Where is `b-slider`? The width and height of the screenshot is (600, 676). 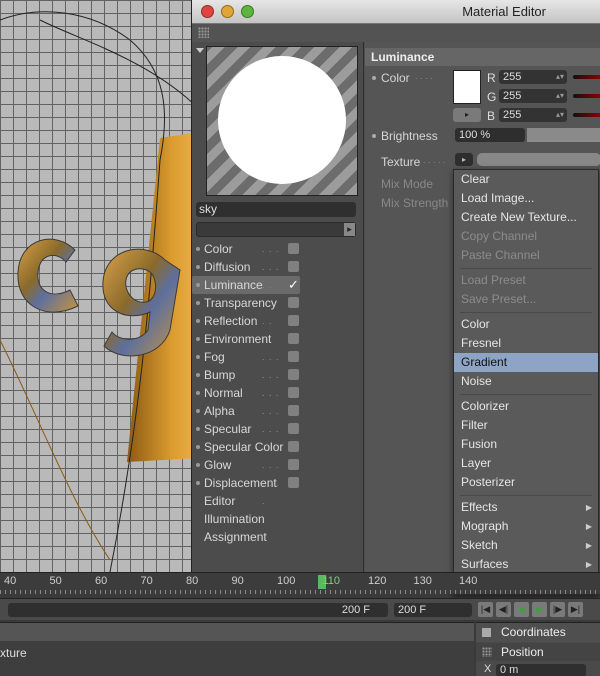
b-slider is located at coordinates (586, 115).